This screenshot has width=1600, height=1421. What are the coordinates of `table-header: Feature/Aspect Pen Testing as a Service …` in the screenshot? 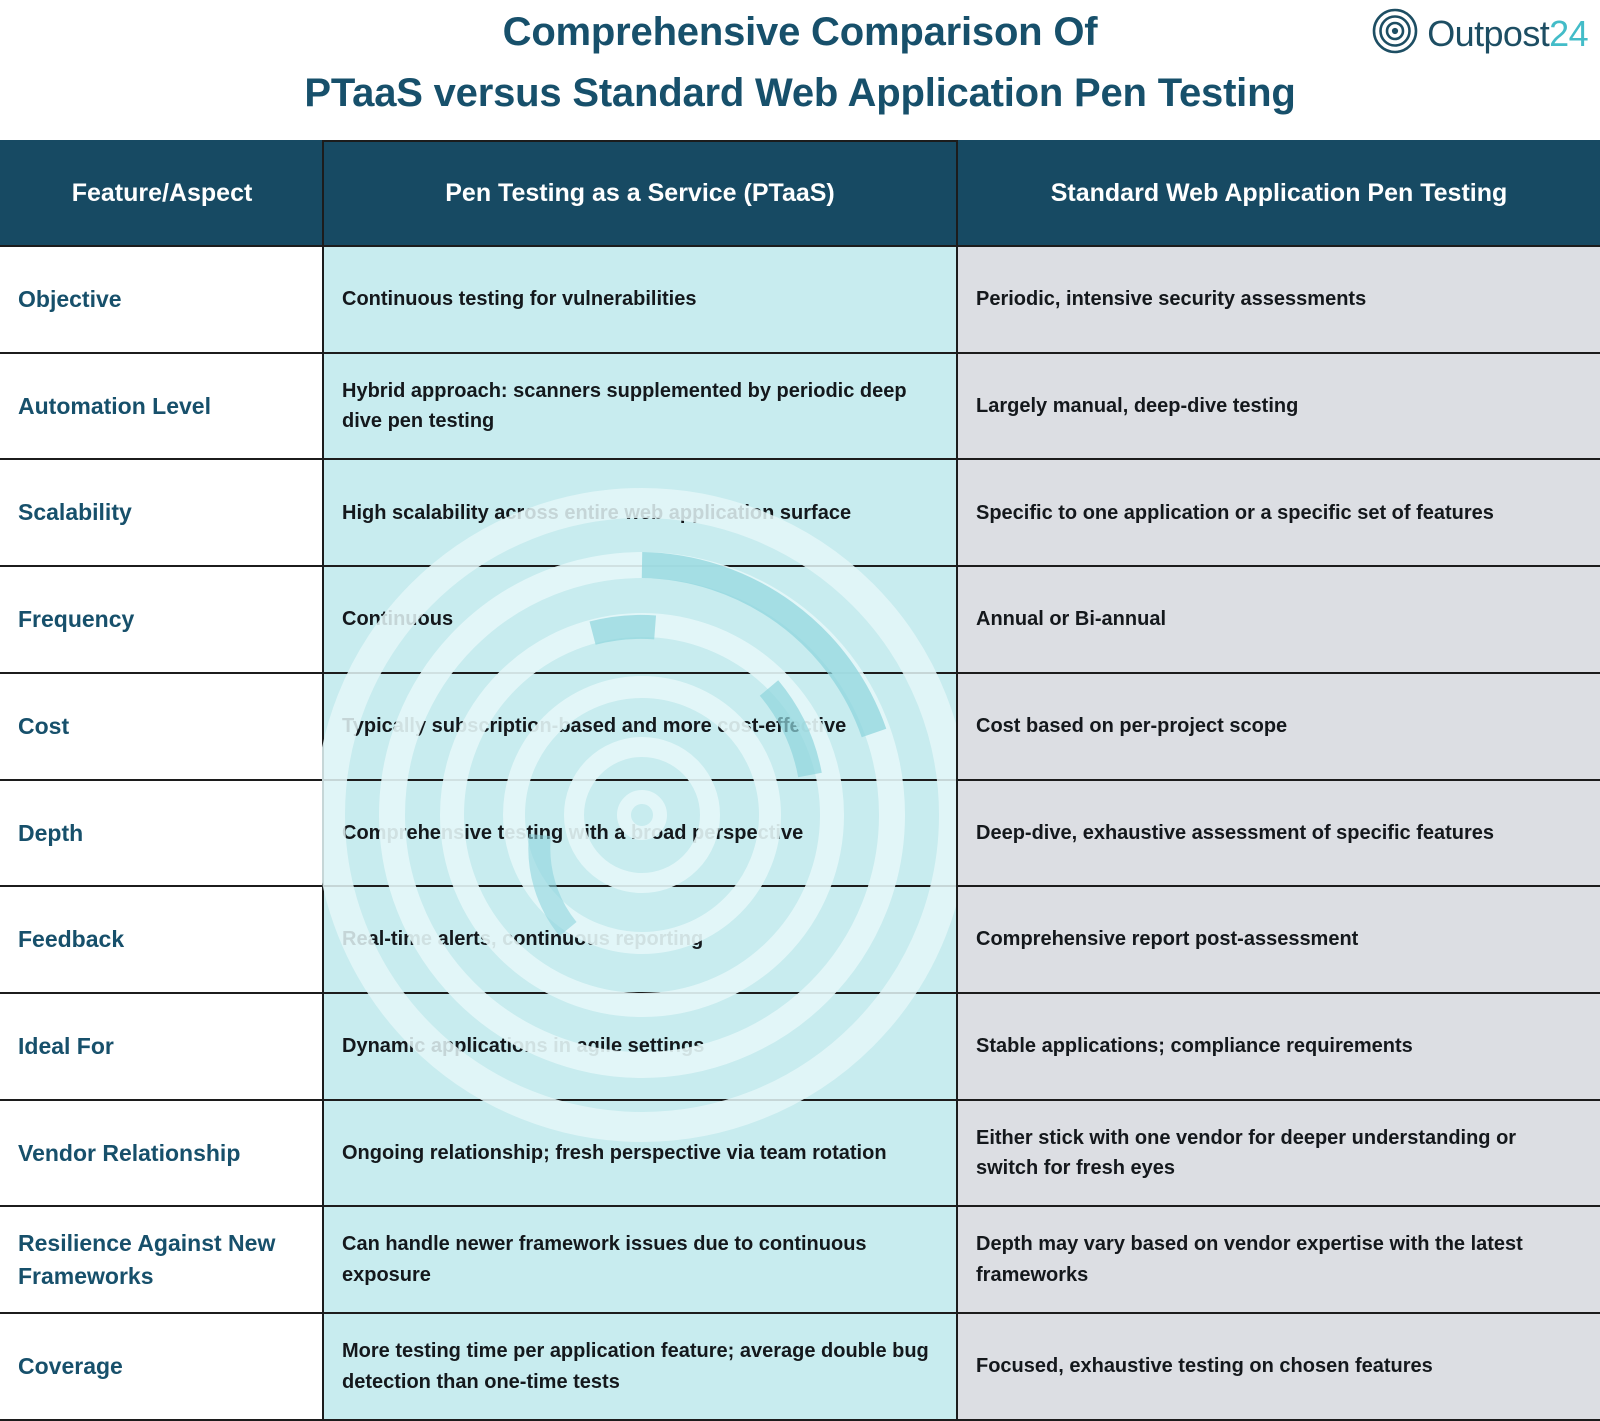 It's located at (800, 193).